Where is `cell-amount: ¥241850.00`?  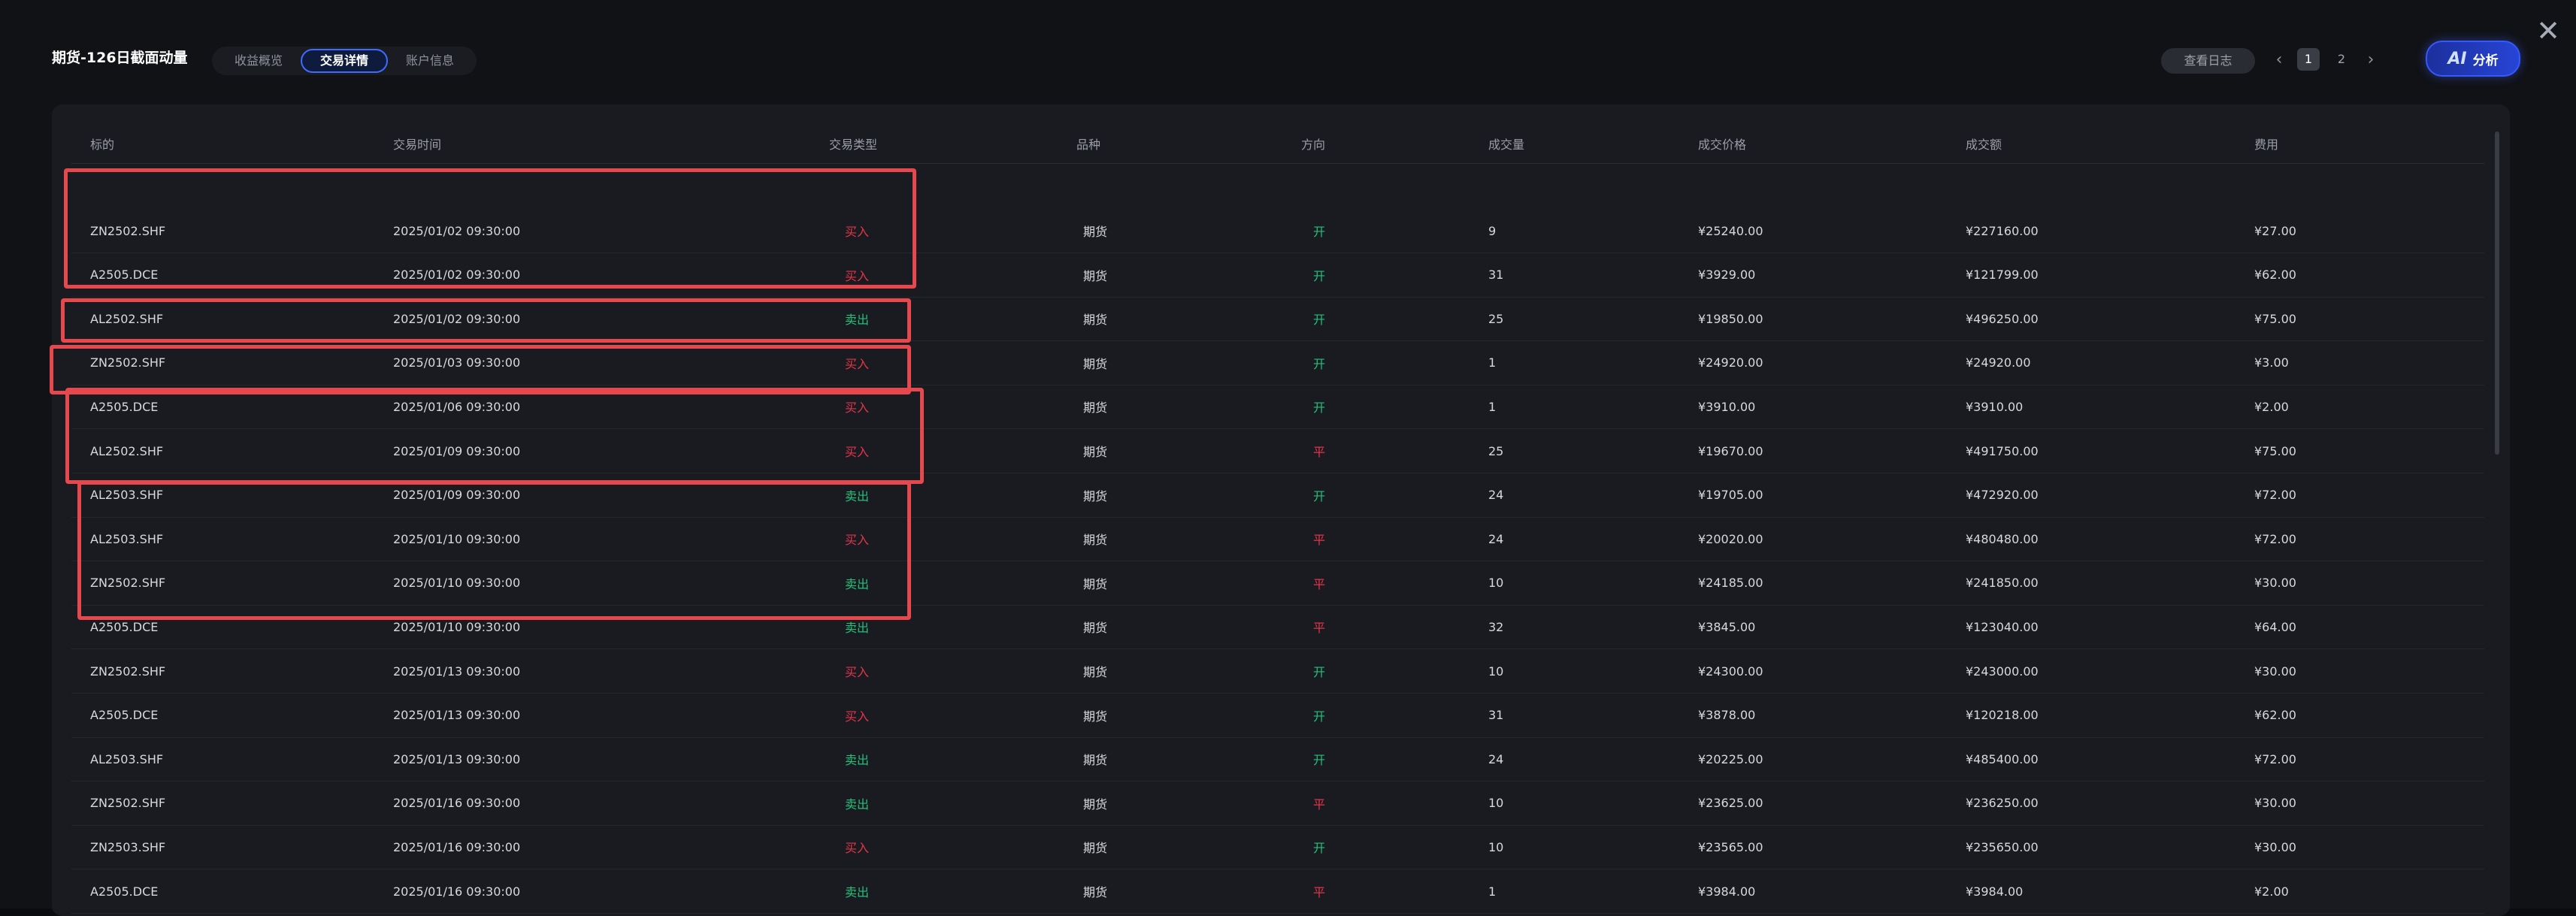
cell-amount: ¥241850.00 is located at coordinates (2002, 583).